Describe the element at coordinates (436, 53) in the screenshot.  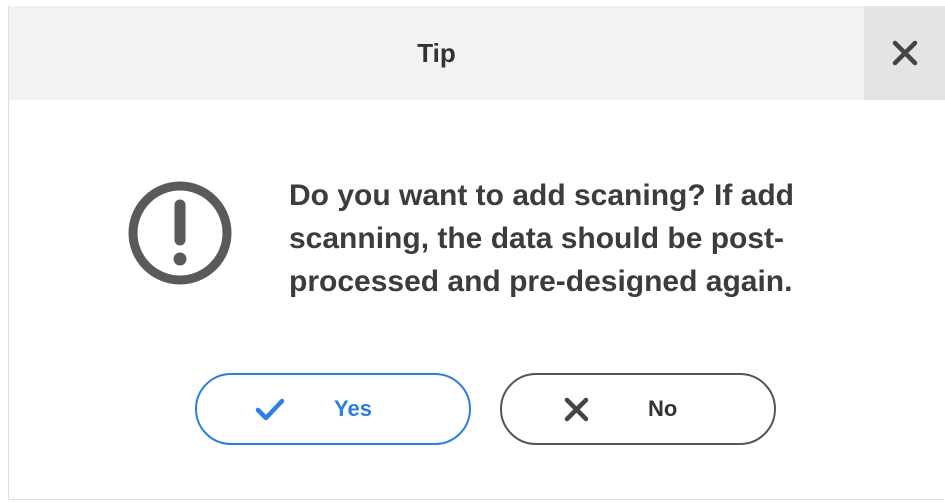
I see `dialog-title: Tip` at that location.